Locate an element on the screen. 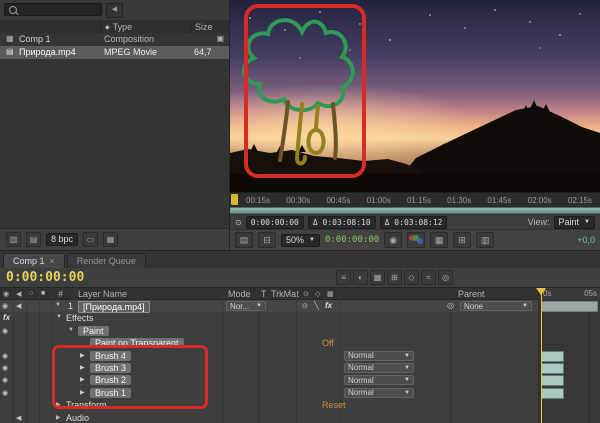 The image size is (600, 423). always-preview-icon: ▤ is located at coordinates (244, 240).